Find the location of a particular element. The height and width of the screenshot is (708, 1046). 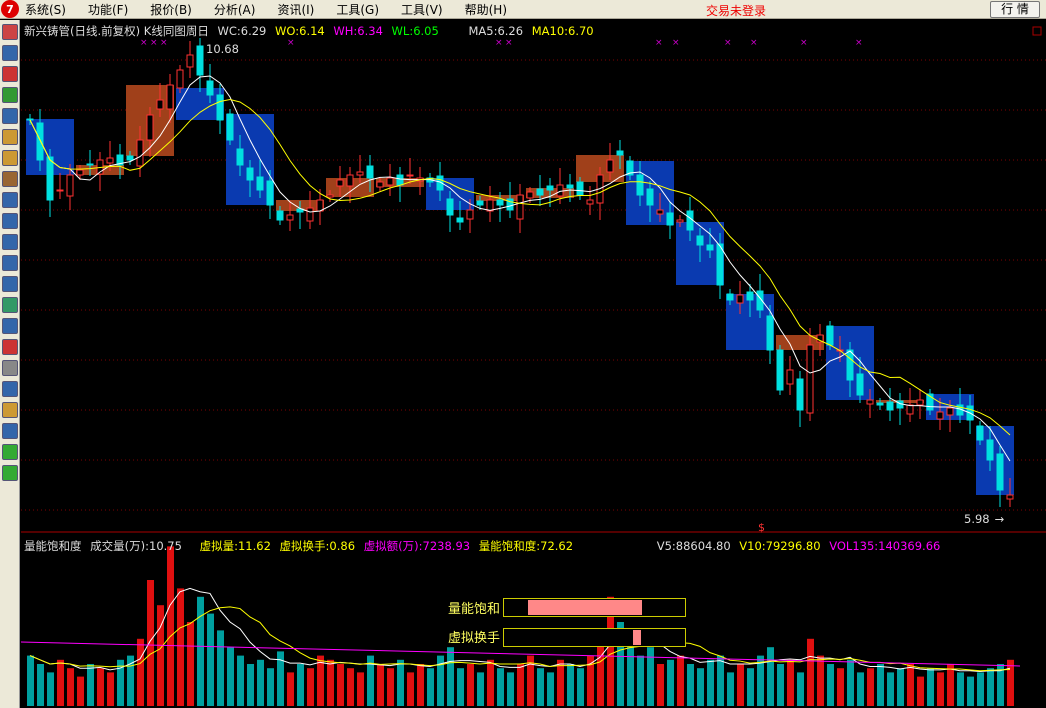

menu-system: 系统(S) is located at coordinates (45, 9).